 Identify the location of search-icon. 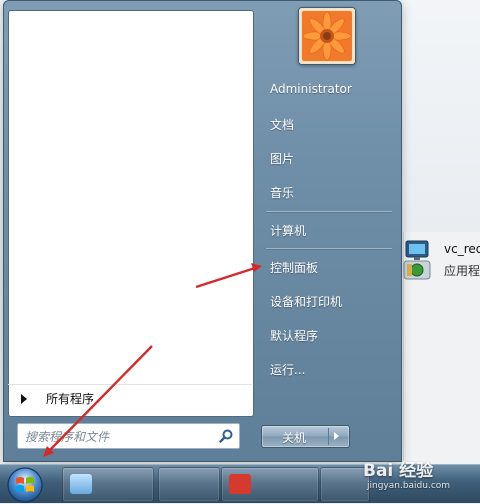
(226, 436).